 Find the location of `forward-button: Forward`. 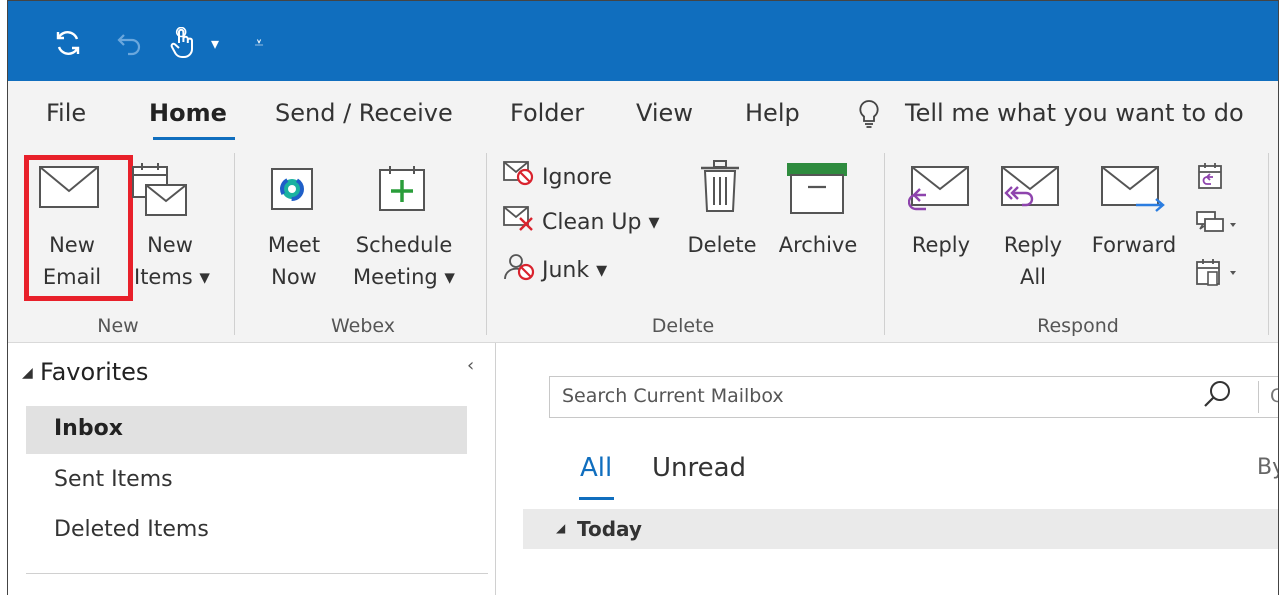

forward-button: Forward is located at coordinates (1134, 245).